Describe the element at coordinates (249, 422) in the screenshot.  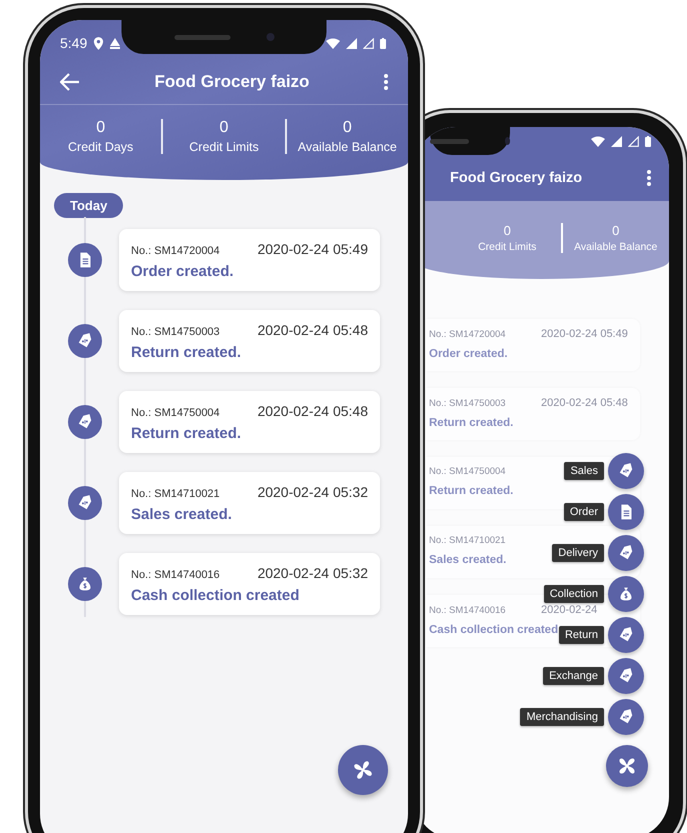
I see `timeline-card: No.: SM14750004 2020-02-24 05:48 Return created.` at that location.